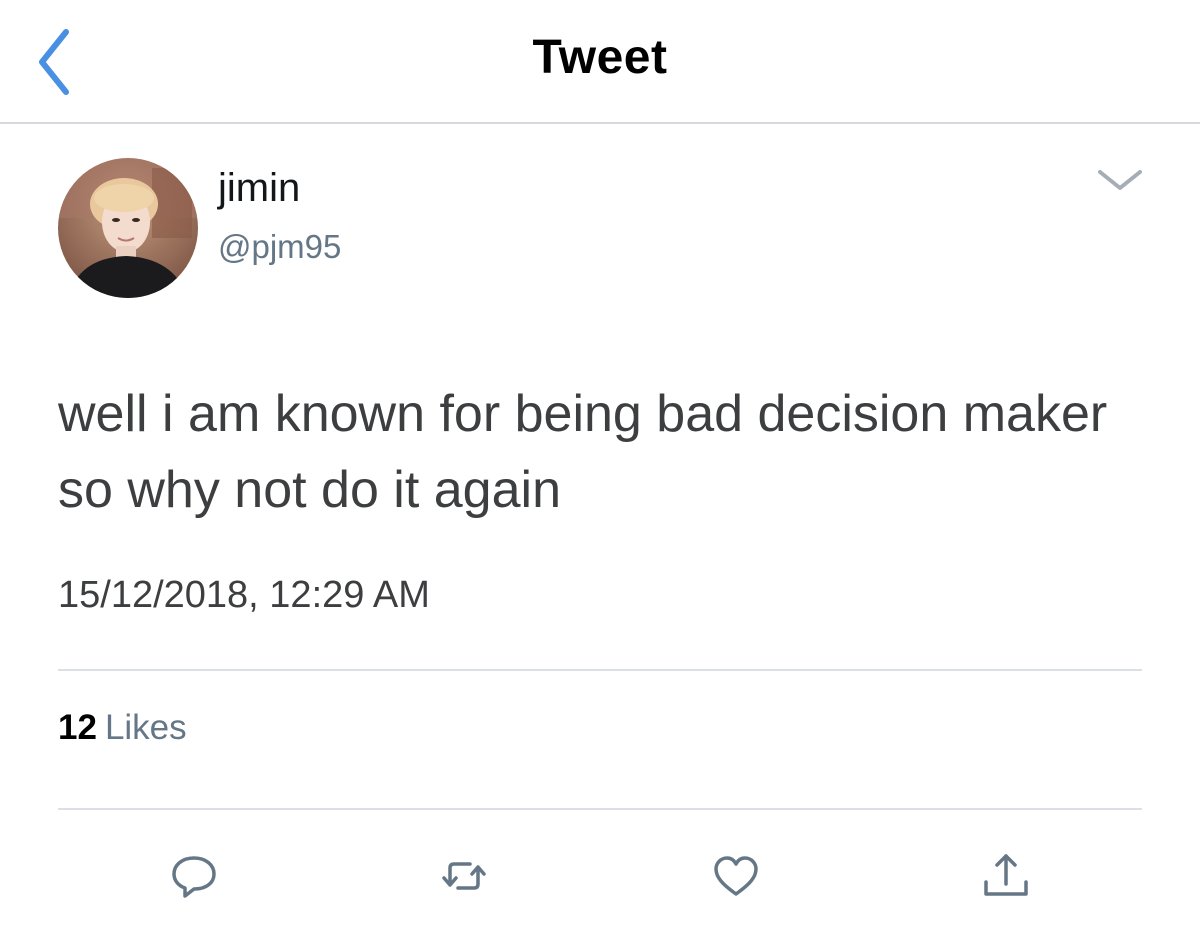  I want to click on likes-label: Likes, so click(145, 727).